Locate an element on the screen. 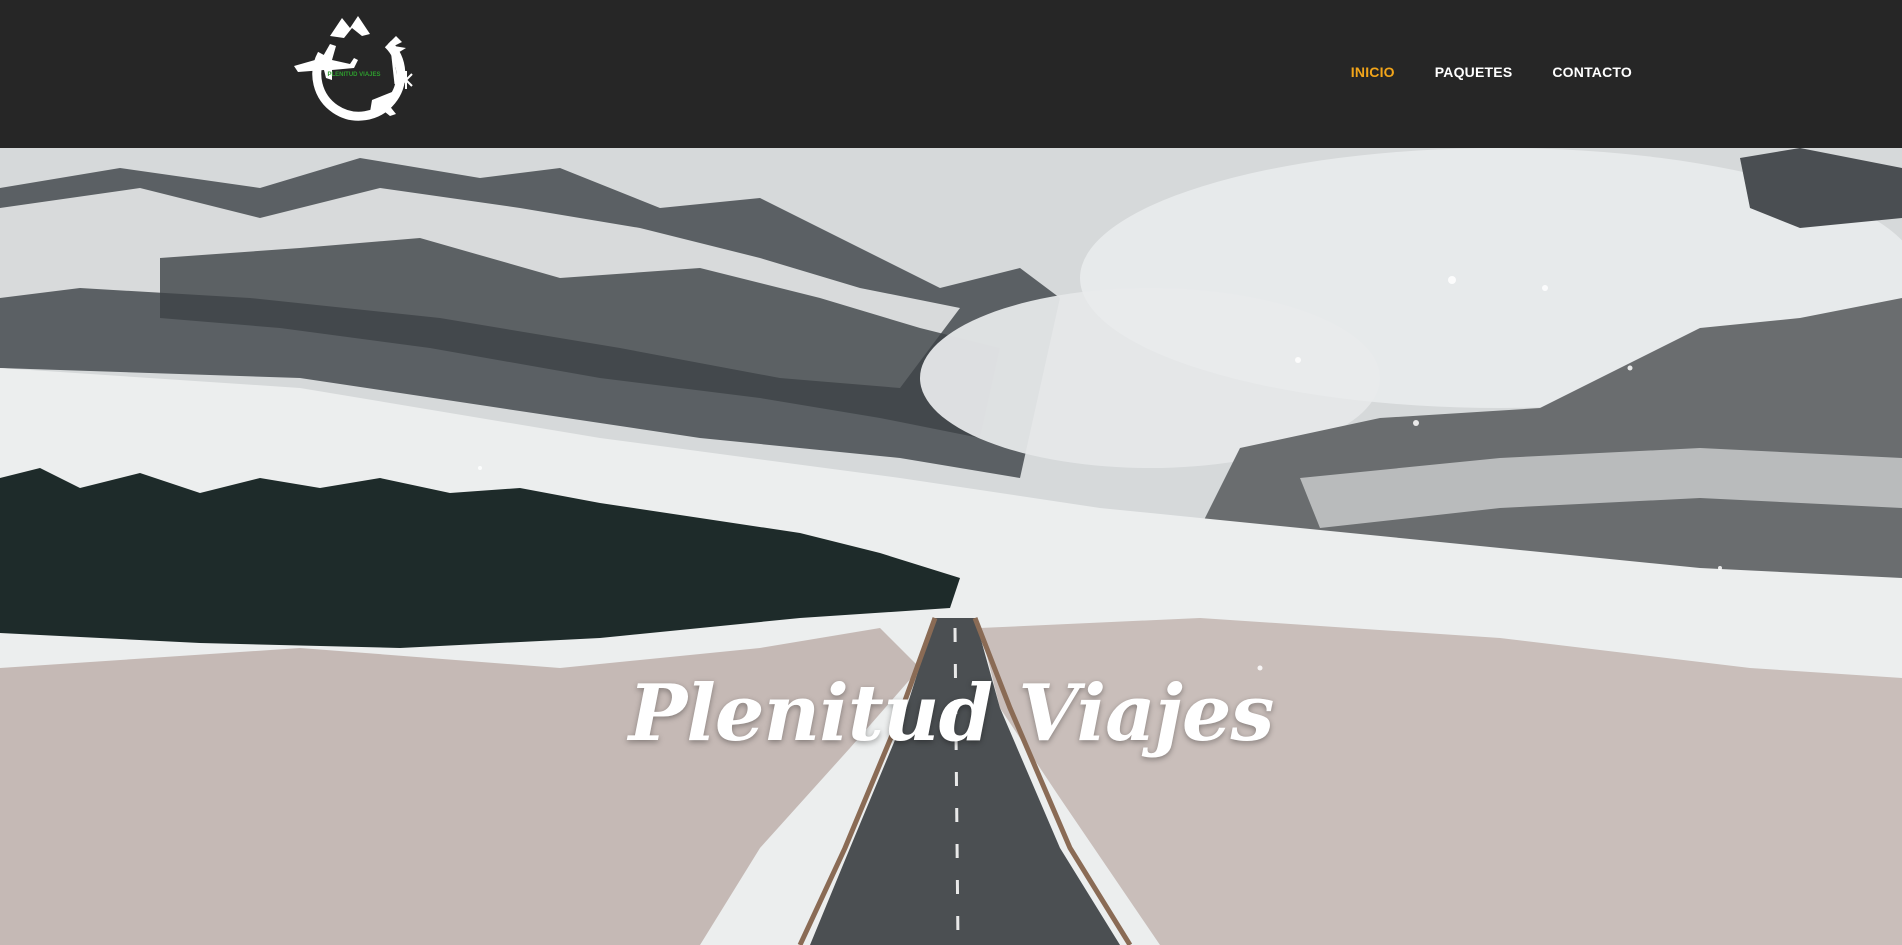  nav-link-contacto: CONTACTO is located at coordinates (1592, 72).